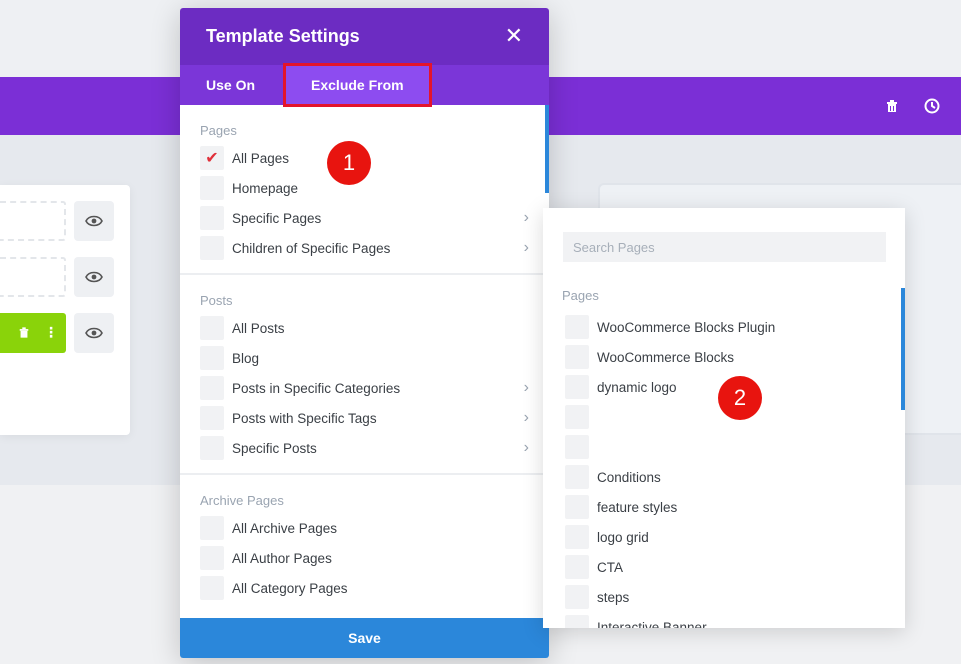 The image size is (961, 664). I want to click on tab-exclude-from: Exclude From, so click(357, 85).